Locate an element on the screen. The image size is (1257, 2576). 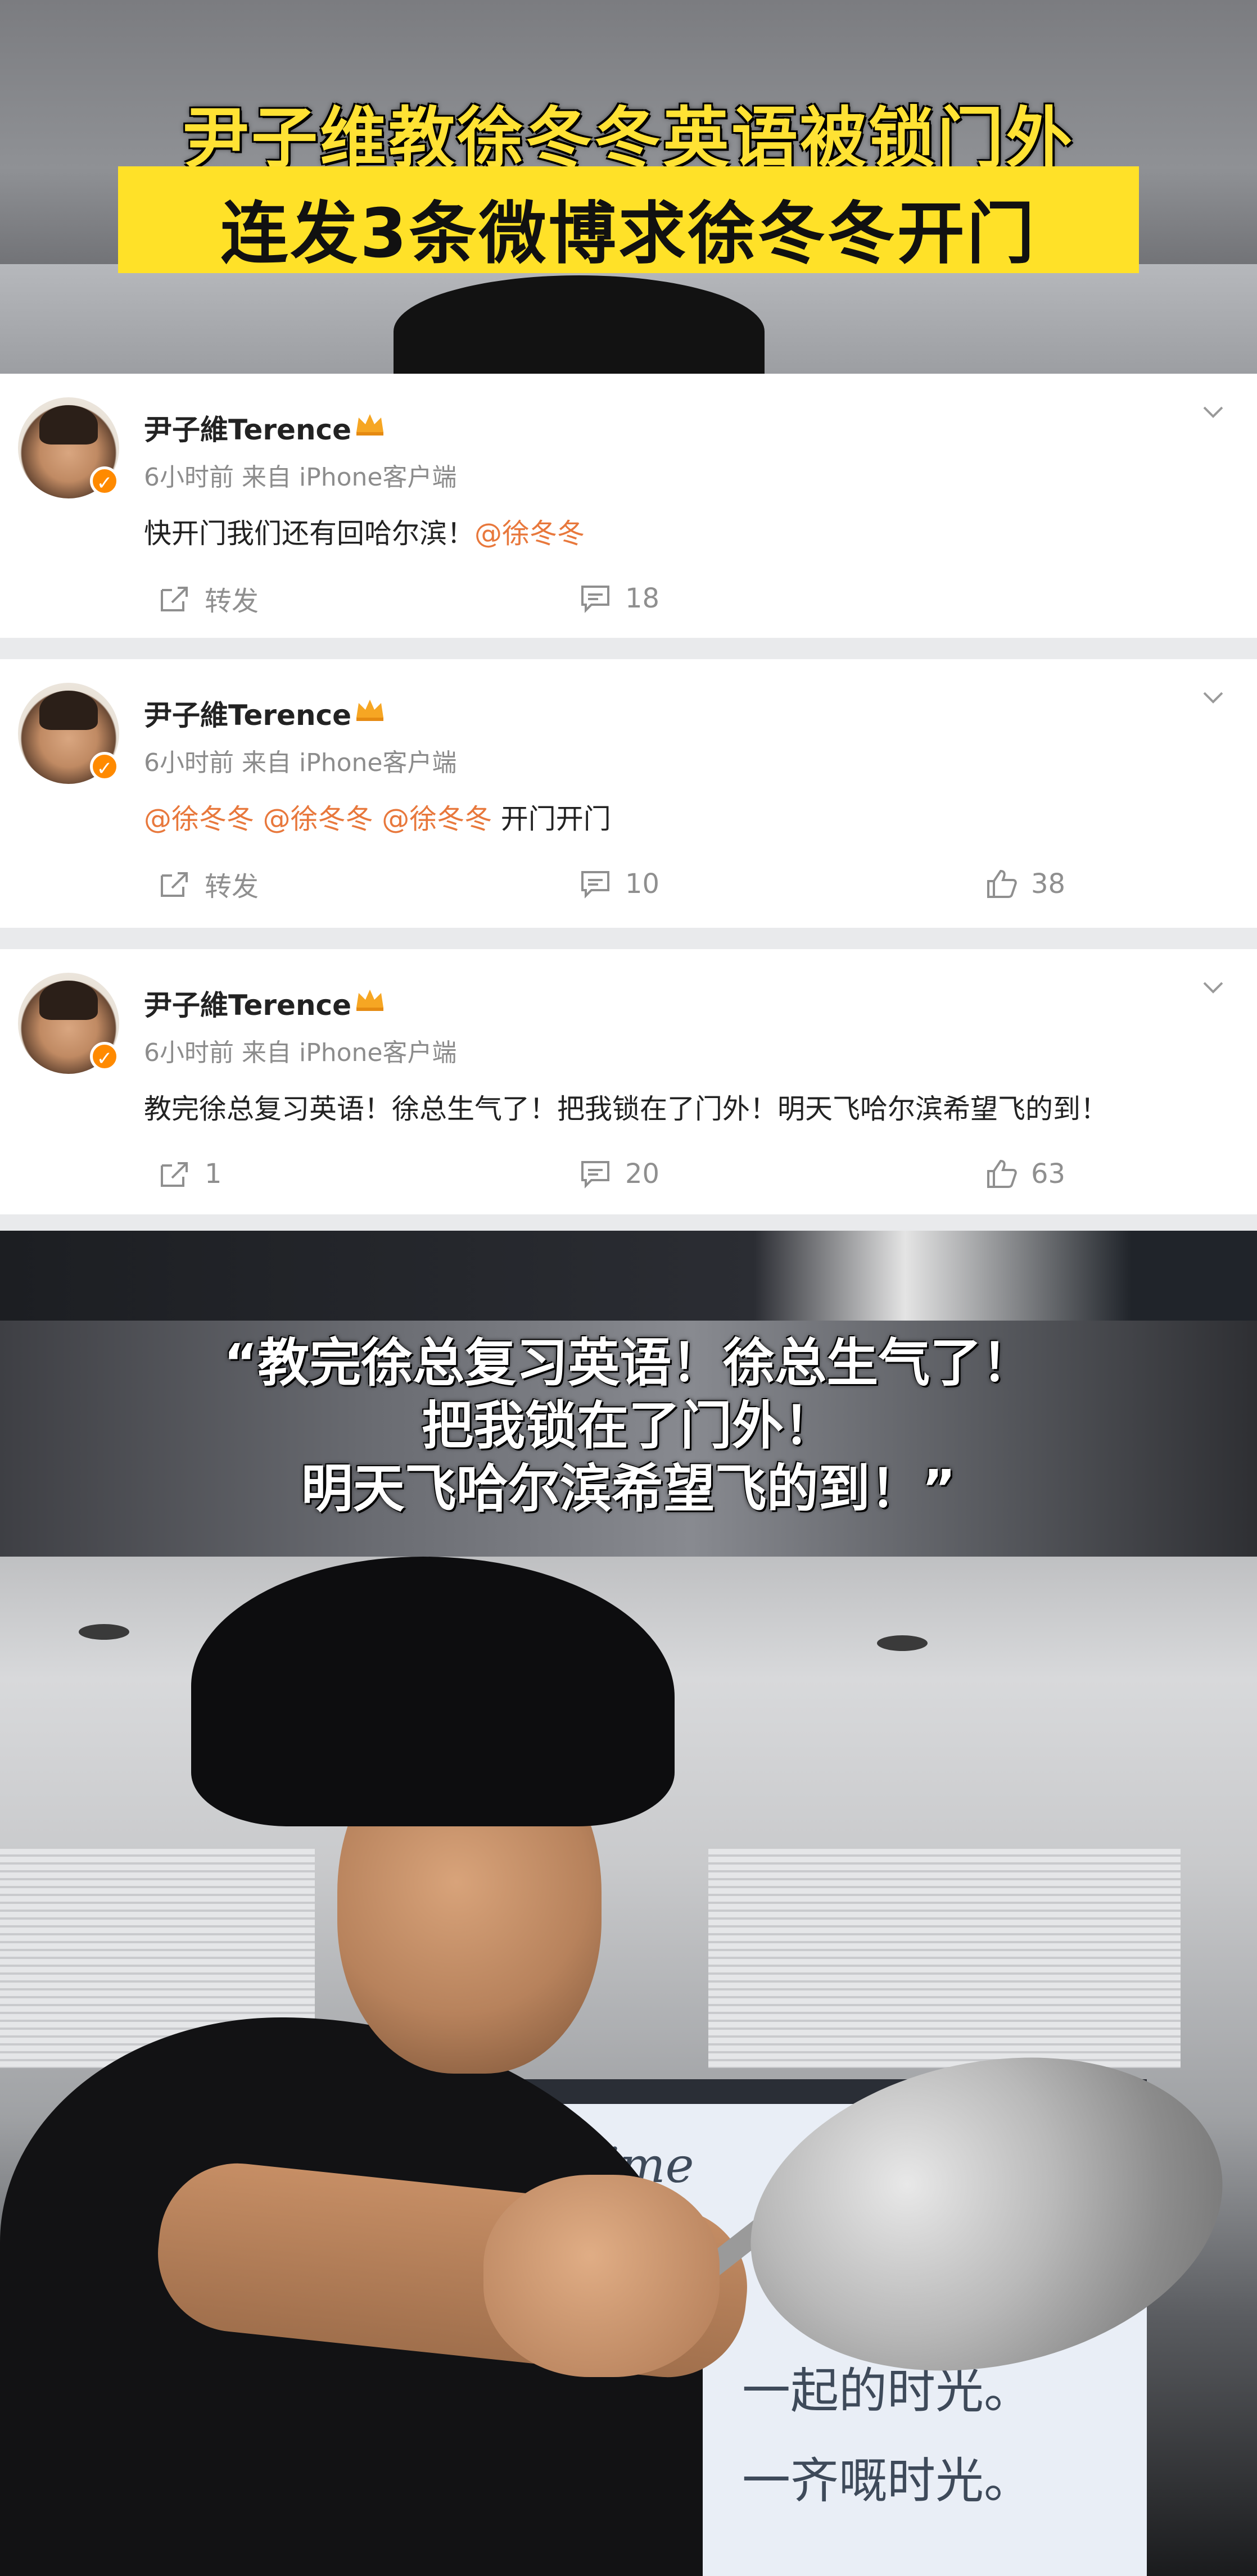
post-text: 教完徐总复习英语！徐总生气了！把我锁在了门外！明天飞哈尔滨希望飞的到！ is located at coordinates (626, 1109).